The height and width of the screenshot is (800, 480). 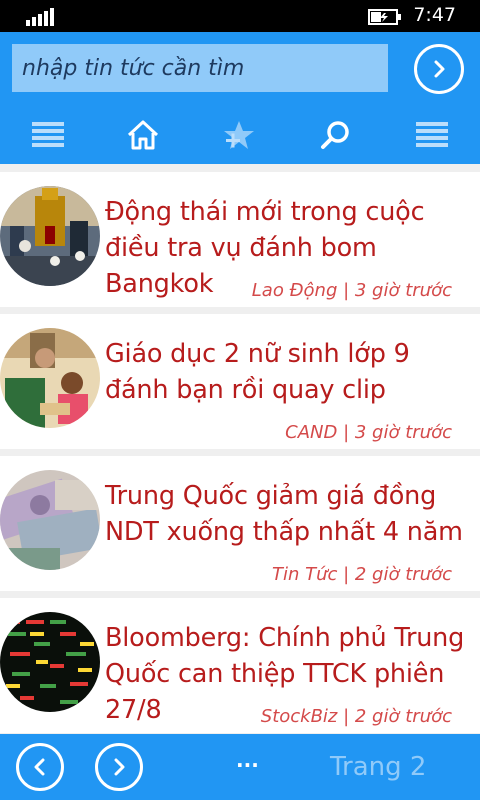 I want to click on home-icon, so click(x=143, y=135).